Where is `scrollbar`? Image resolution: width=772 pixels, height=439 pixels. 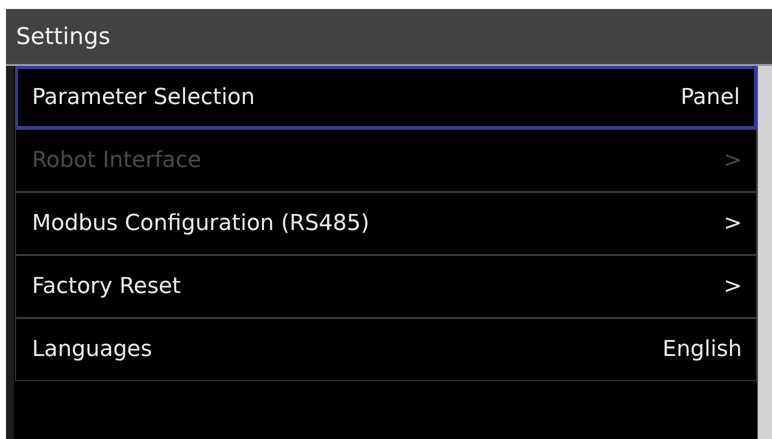 scrollbar is located at coordinates (764, 252).